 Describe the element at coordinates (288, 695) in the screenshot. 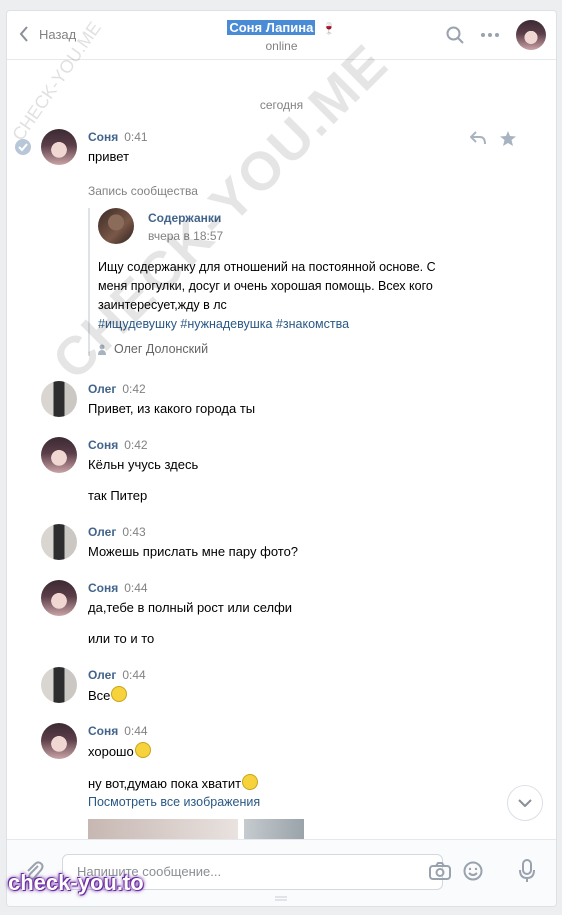

I see `message-text-row: Все` at that location.